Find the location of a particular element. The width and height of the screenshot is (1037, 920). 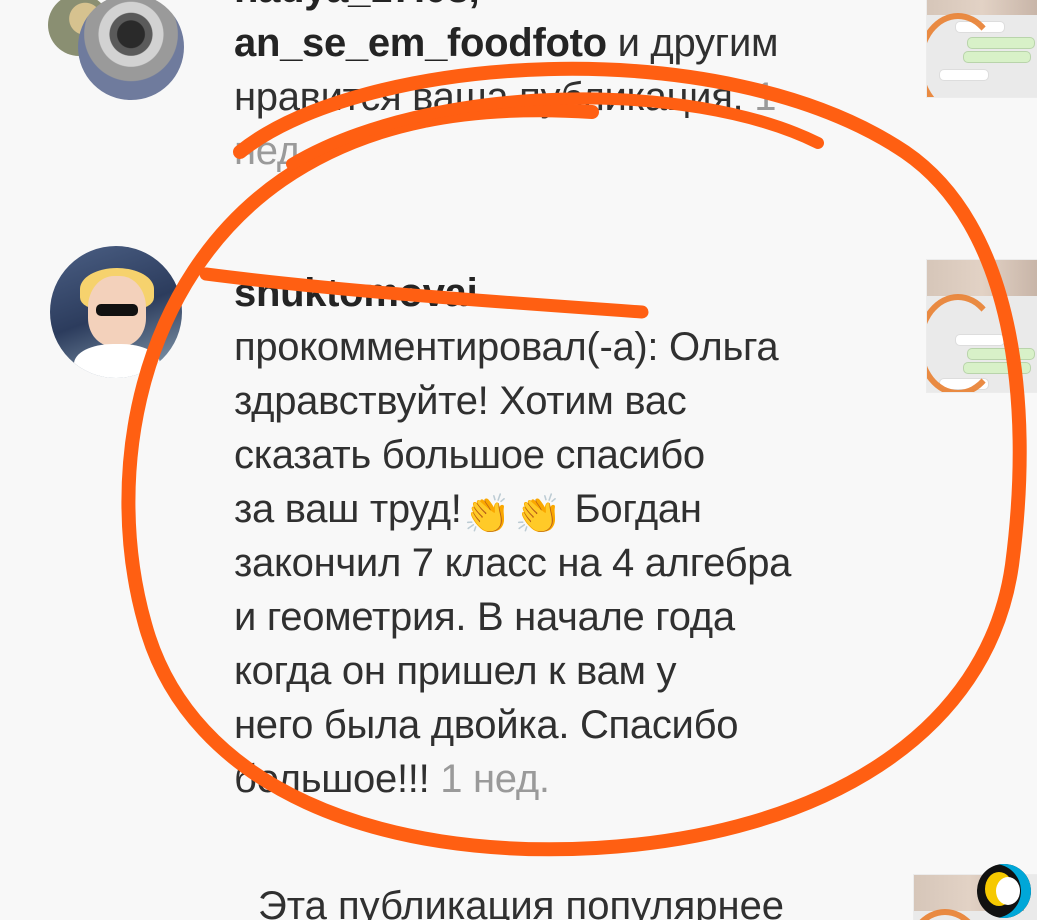

comment-line-2: сказать большое спасибо is located at coordinates (469, 455).